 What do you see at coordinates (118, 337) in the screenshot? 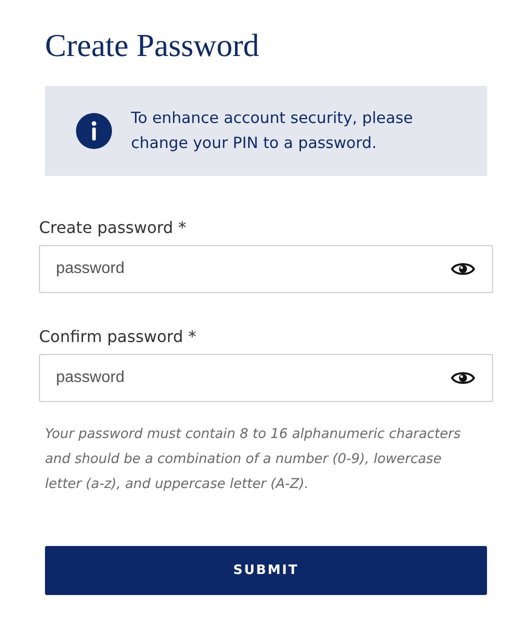
I see `field-label: Confirm password *` at bounding box center [118, 337].